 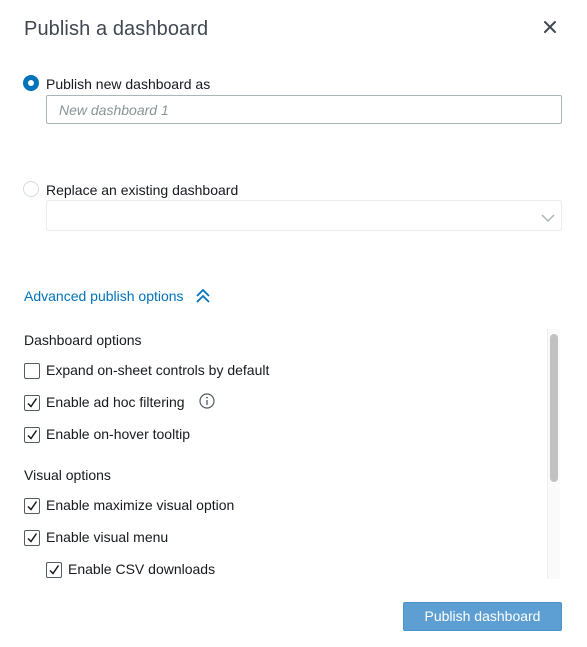 What do you see at coordinates (32, 371) in the screenshot?
I see `expand-controls-checkbox` at bounding box center [32, 371].